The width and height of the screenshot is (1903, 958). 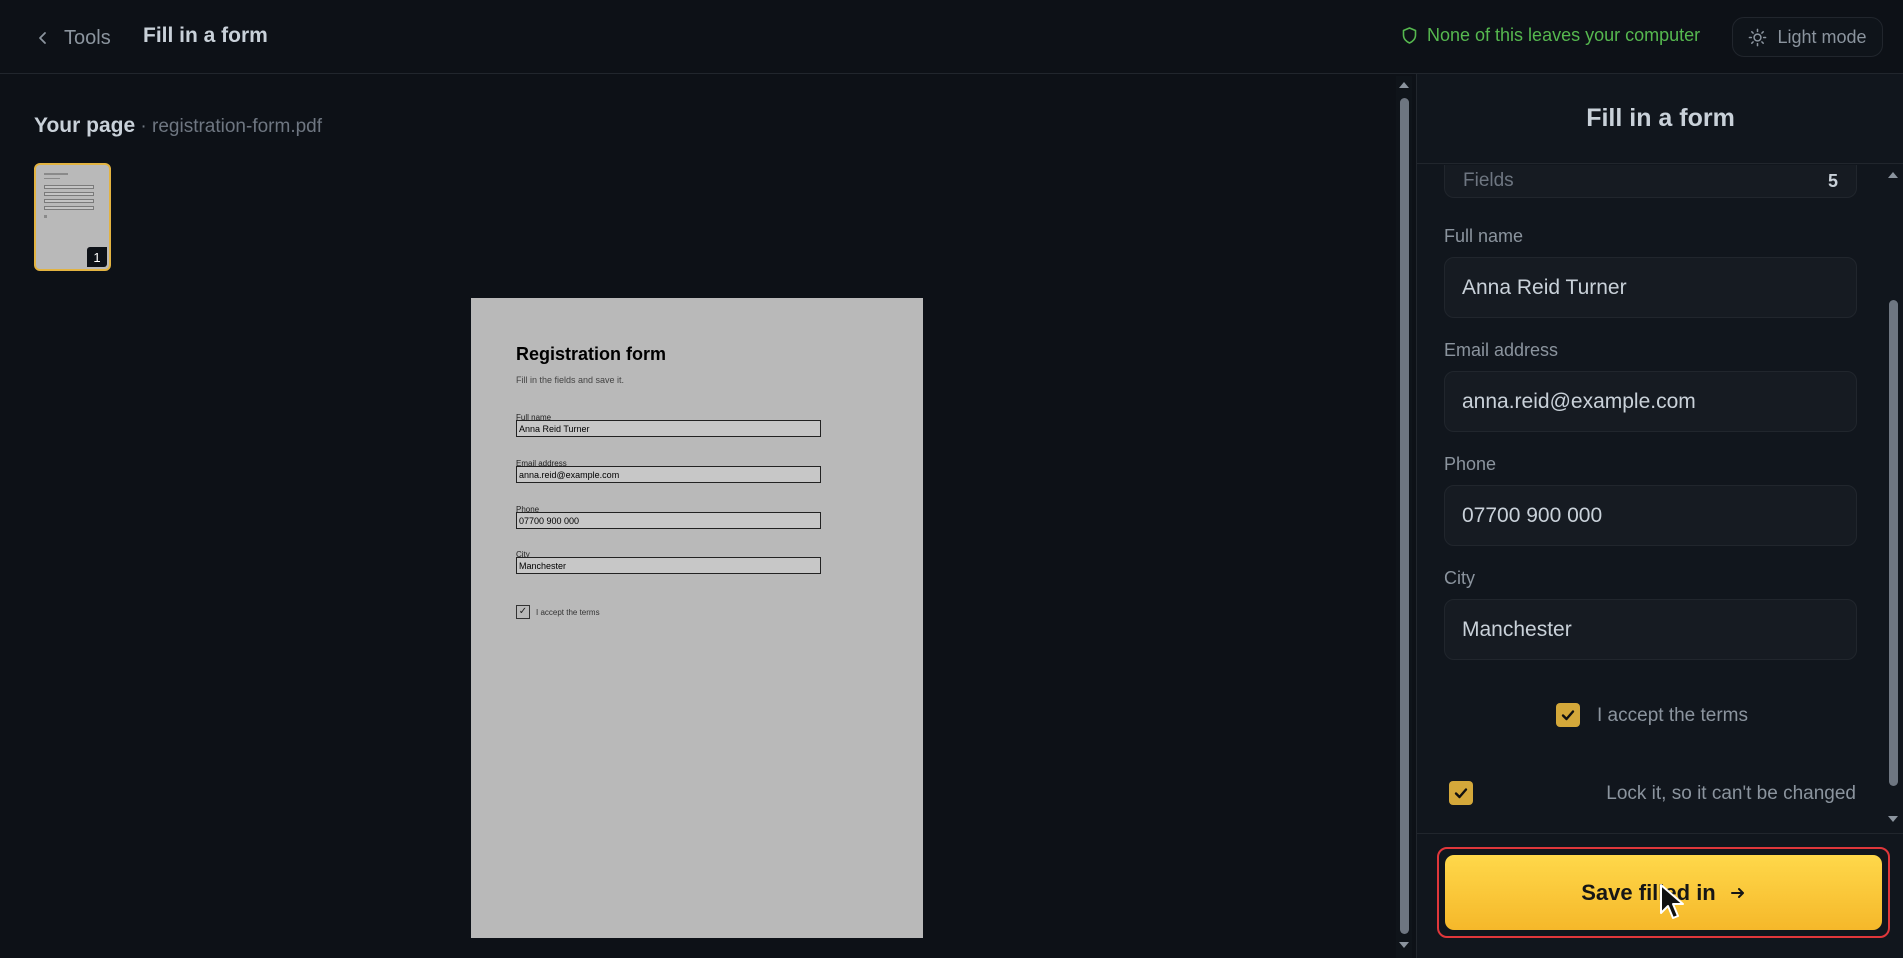 What do you see at coordinates (1832, 180) in the screenshot?
I see `fields-count: 5` at bounding box center [1832, 180].